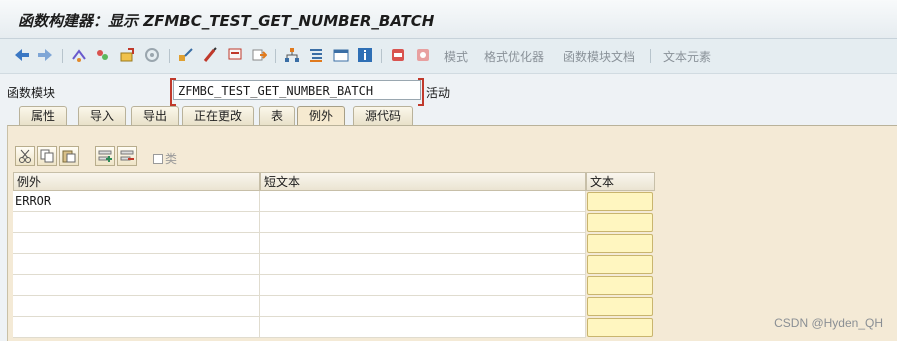  I want to click on other-object-icon, so click(79, 55).